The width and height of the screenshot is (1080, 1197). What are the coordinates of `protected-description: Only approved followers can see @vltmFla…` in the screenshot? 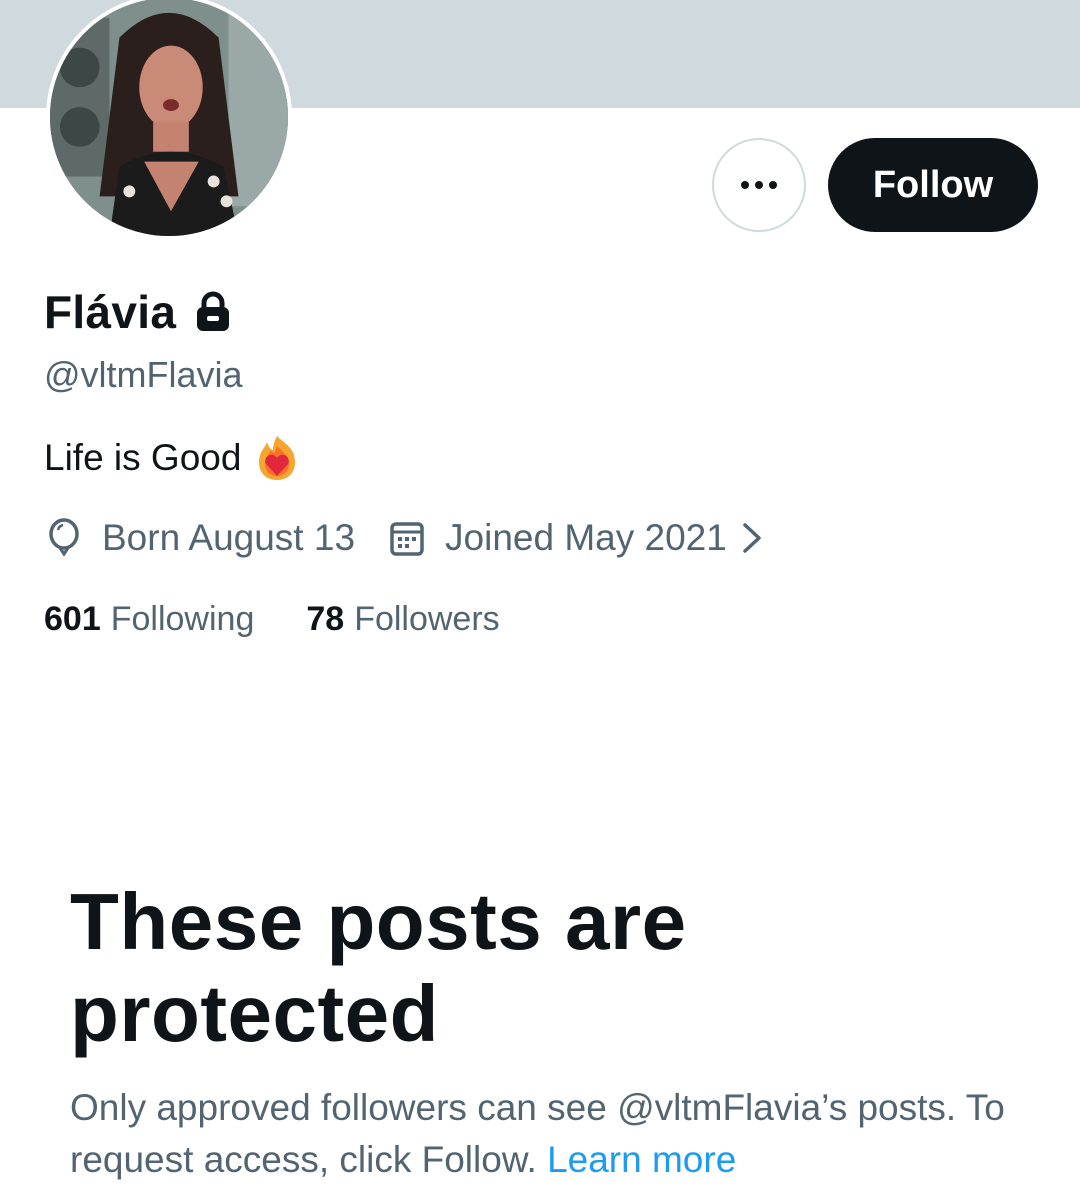 It's located at (560, 1134).